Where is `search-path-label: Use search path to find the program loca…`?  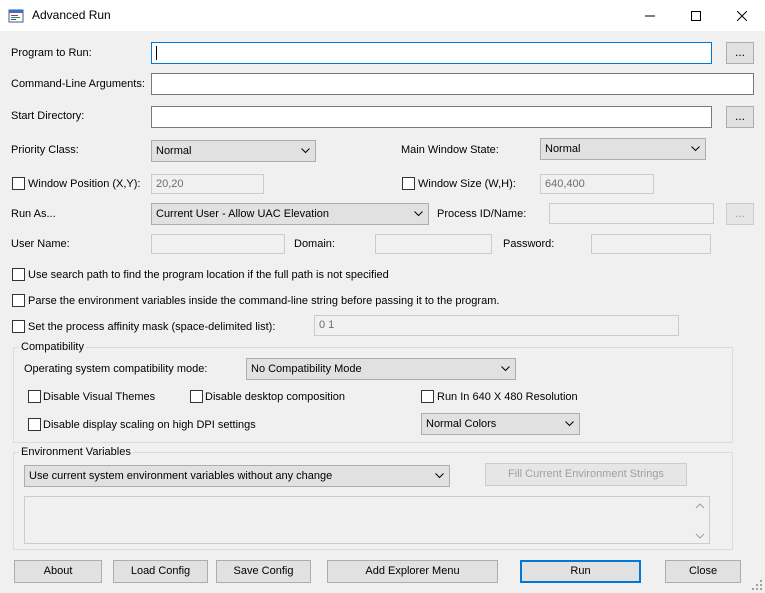 search-path-label: Use search path to find the program loca… is located at coordinates (208, 275).